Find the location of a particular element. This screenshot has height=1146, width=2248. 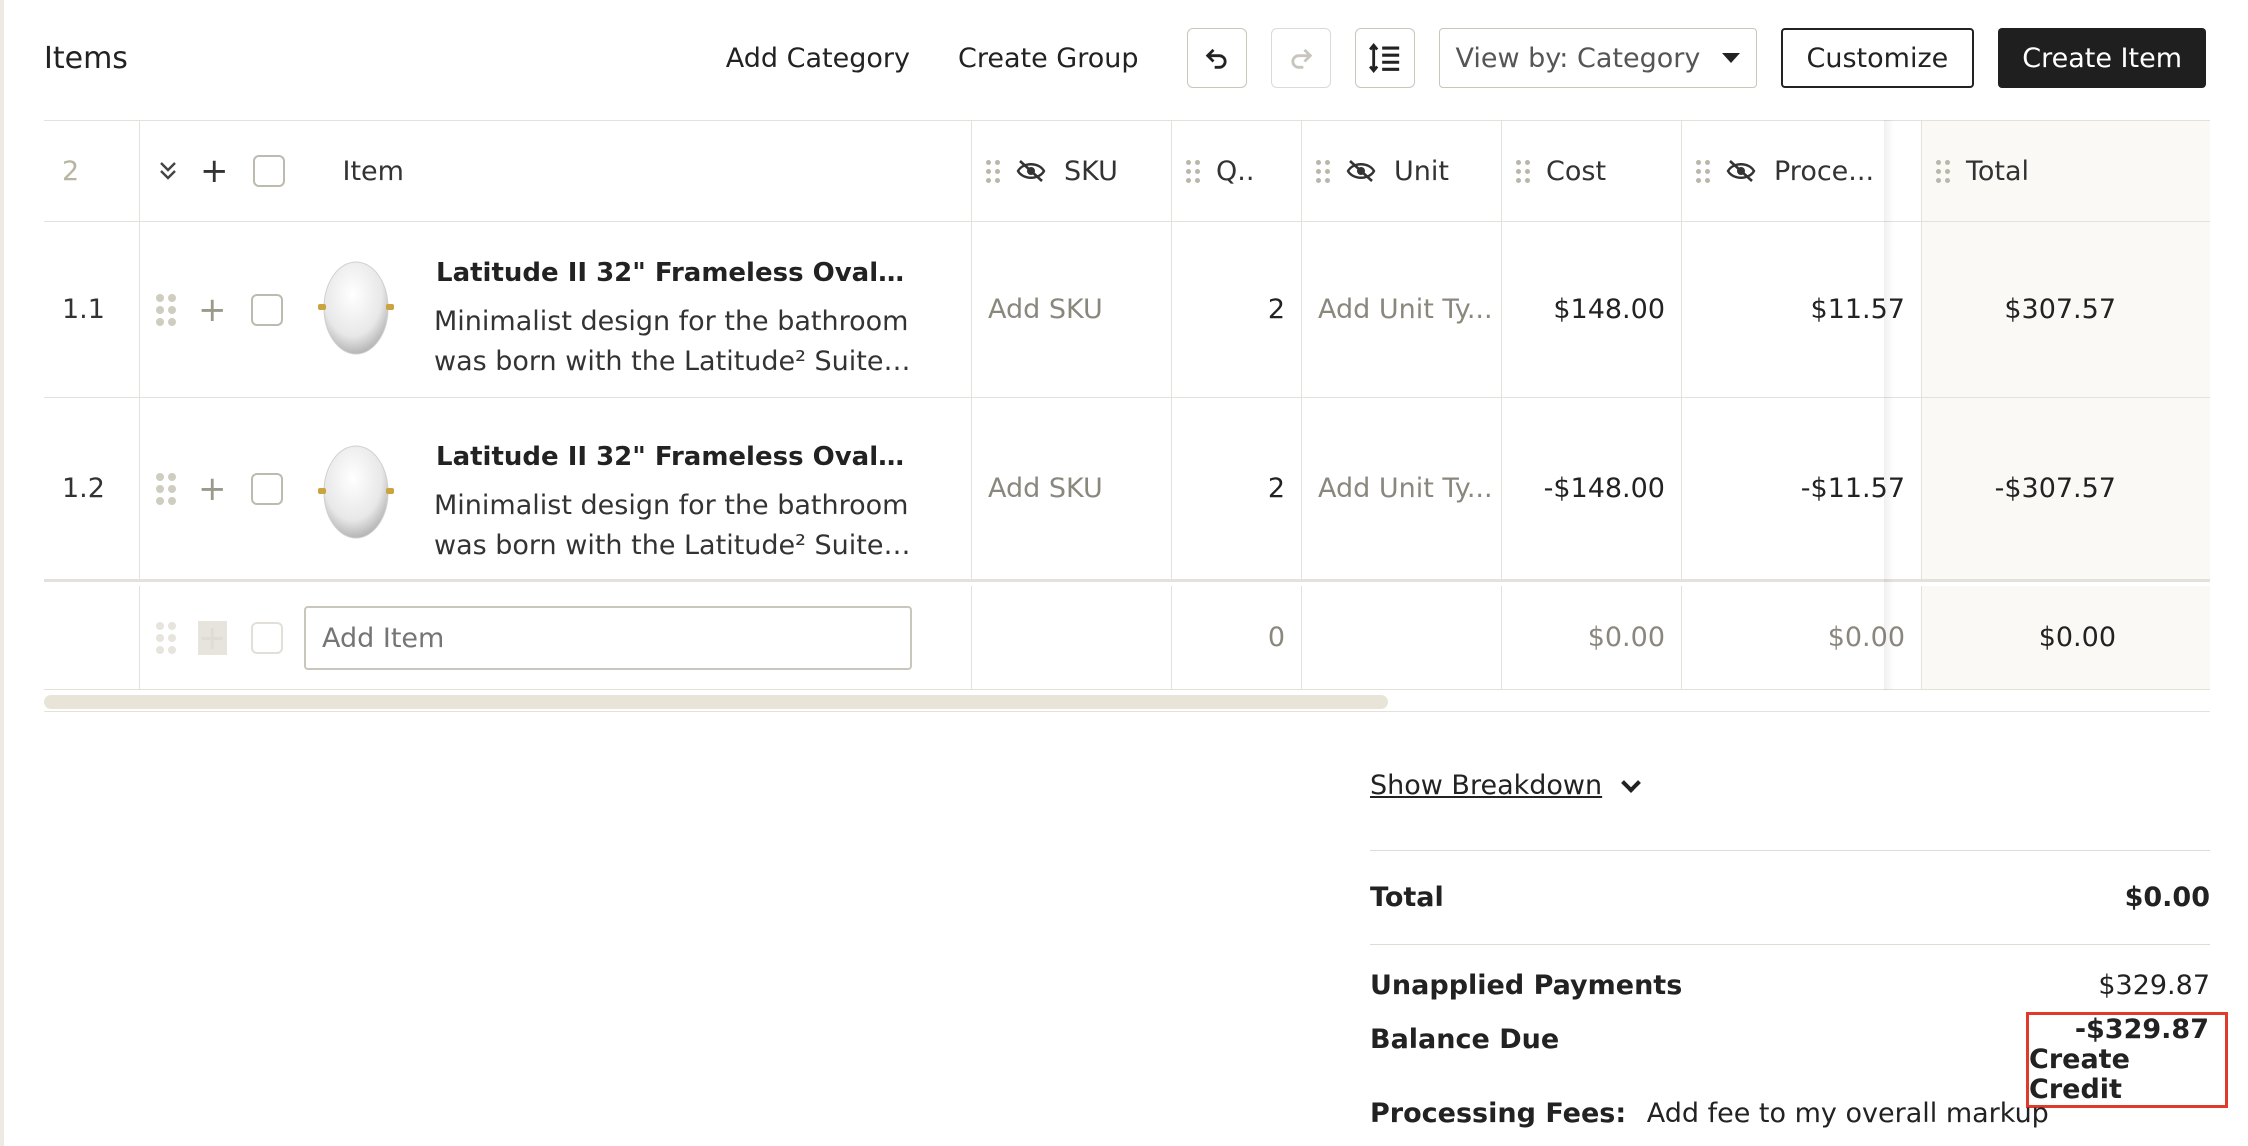

line-spacing-icon is located at coordinates (1383, 58).